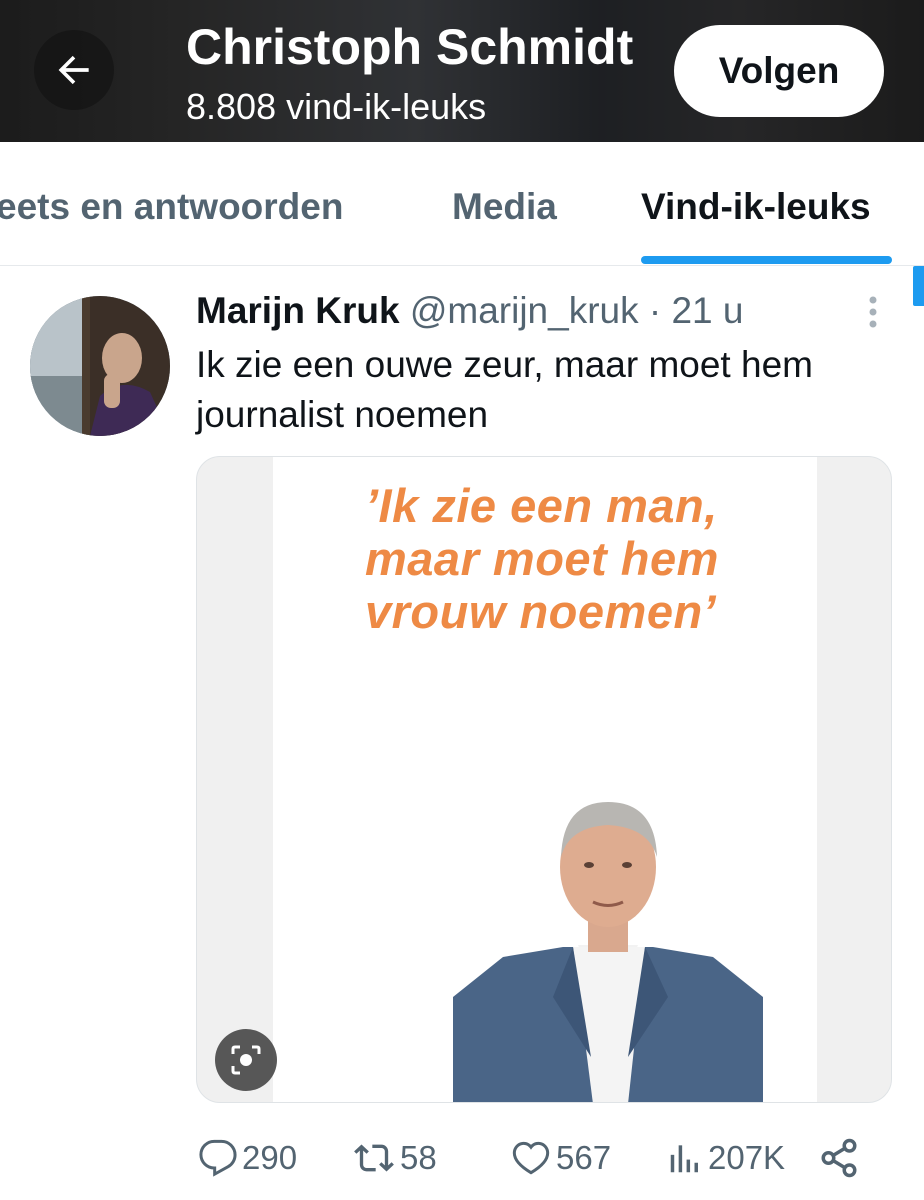  I want to click on profile-name: Christoph Schmidt, so click(410, 47).